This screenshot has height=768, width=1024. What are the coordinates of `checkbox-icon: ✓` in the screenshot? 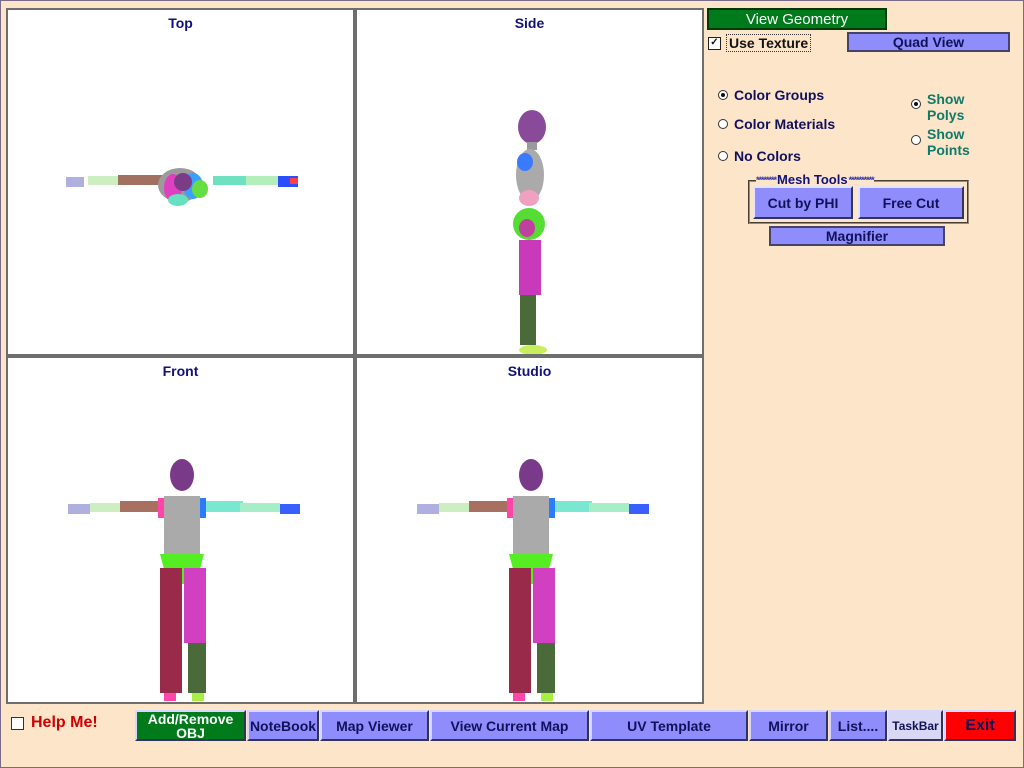 It's located at (714, 43).